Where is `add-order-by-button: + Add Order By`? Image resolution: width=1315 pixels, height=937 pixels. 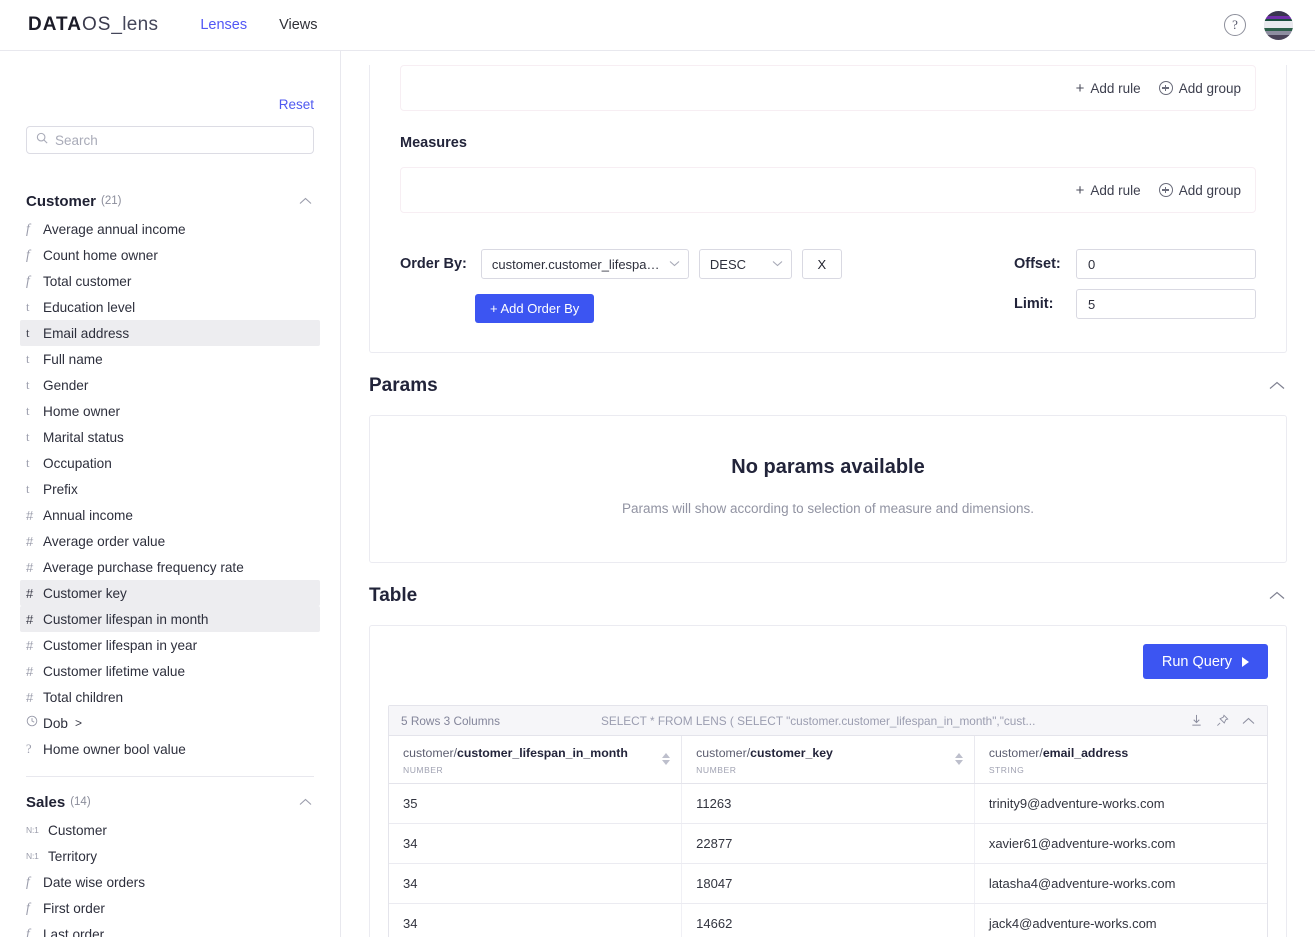
add-order-by-button: + Add Order By is located at coordinates (535, 308).